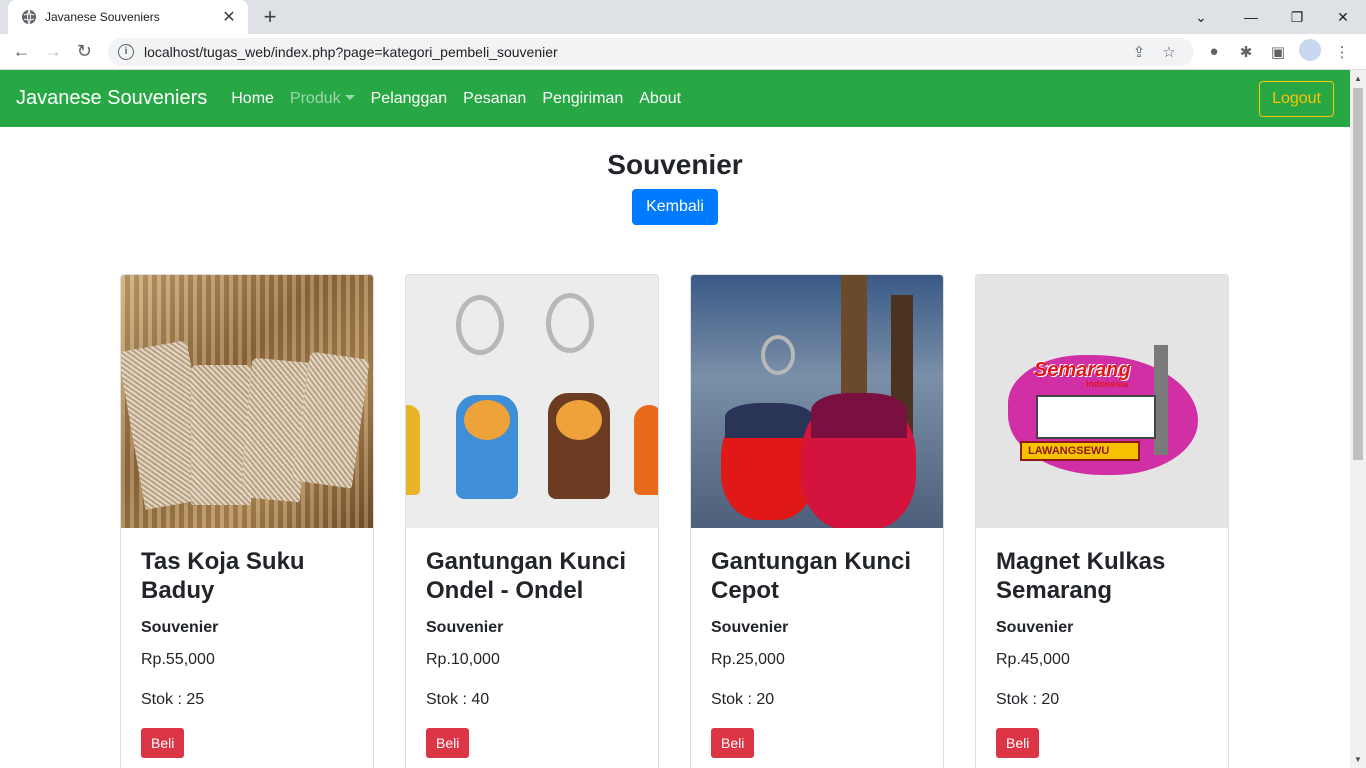 The height and width of the screenshot is (768, 1366). What do you see at coordinates (247, 401) in the screenshot?
I see `product-image-tas-koja` at bounding box center [247, 401].